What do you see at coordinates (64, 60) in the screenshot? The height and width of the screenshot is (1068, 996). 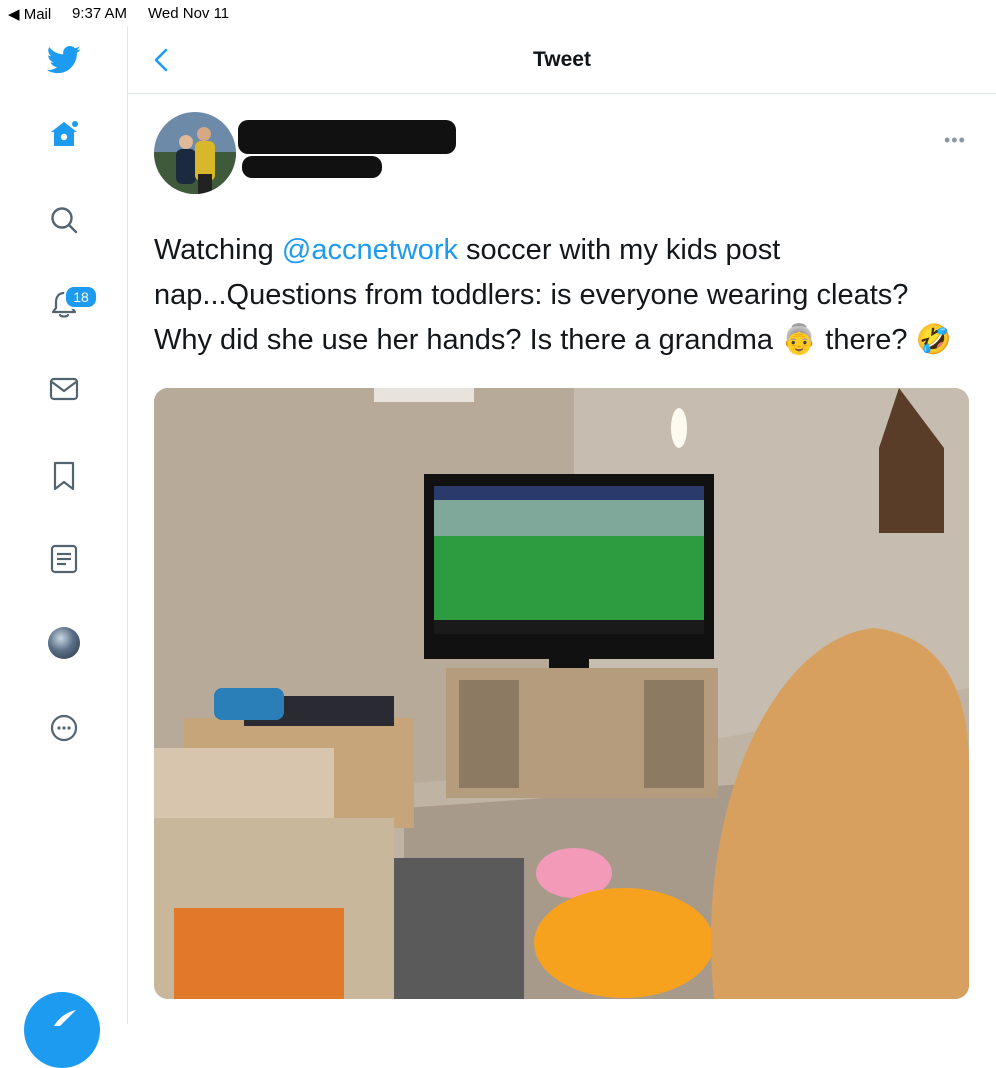 I see `twitter-logo-icon` at bounding box center [64, 60].